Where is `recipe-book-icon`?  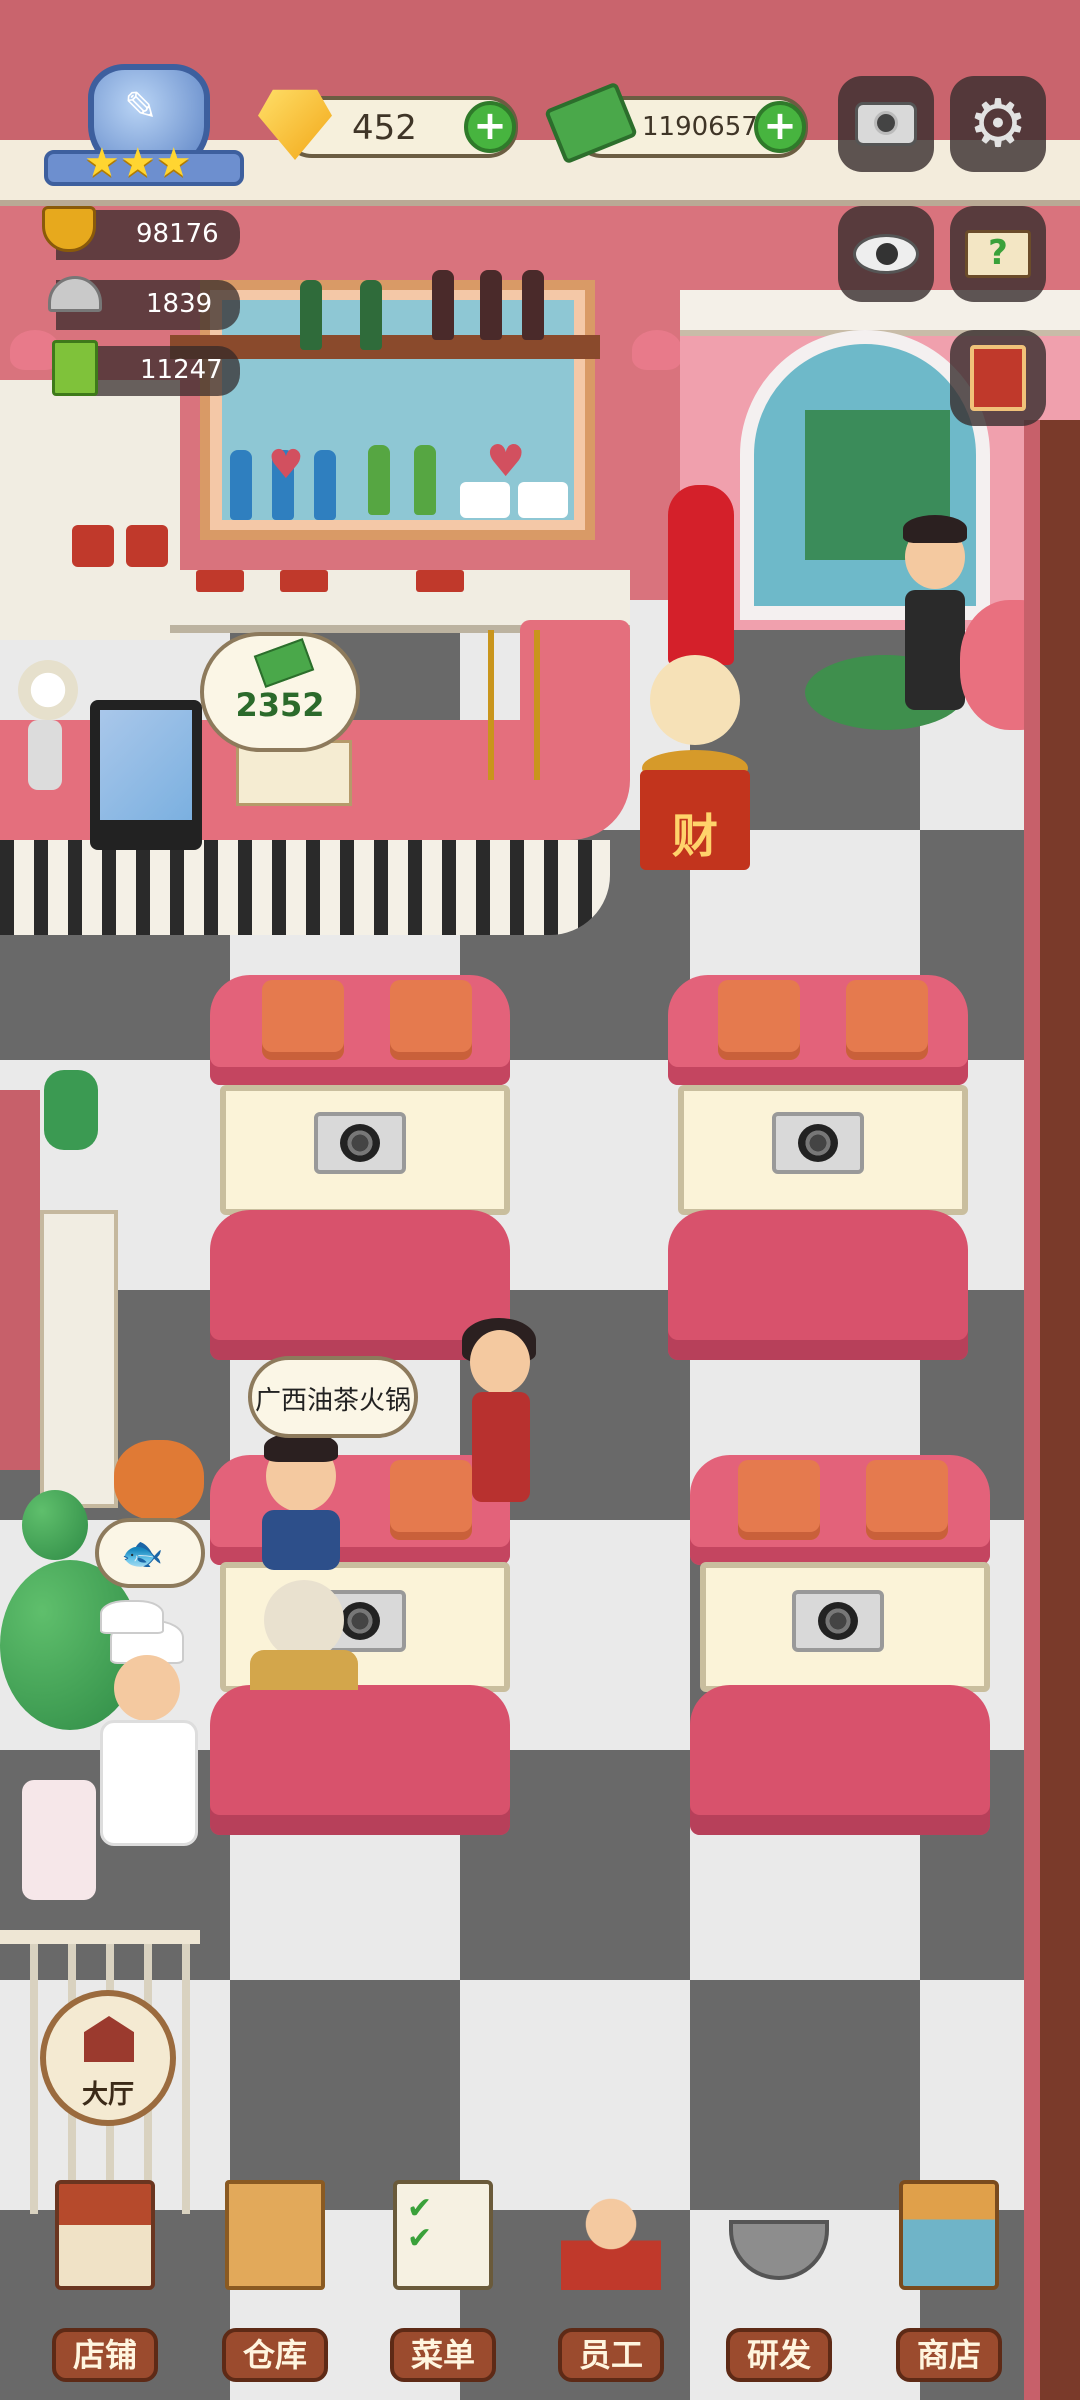
recipe-book-icon is located at coordinates (75, 368).